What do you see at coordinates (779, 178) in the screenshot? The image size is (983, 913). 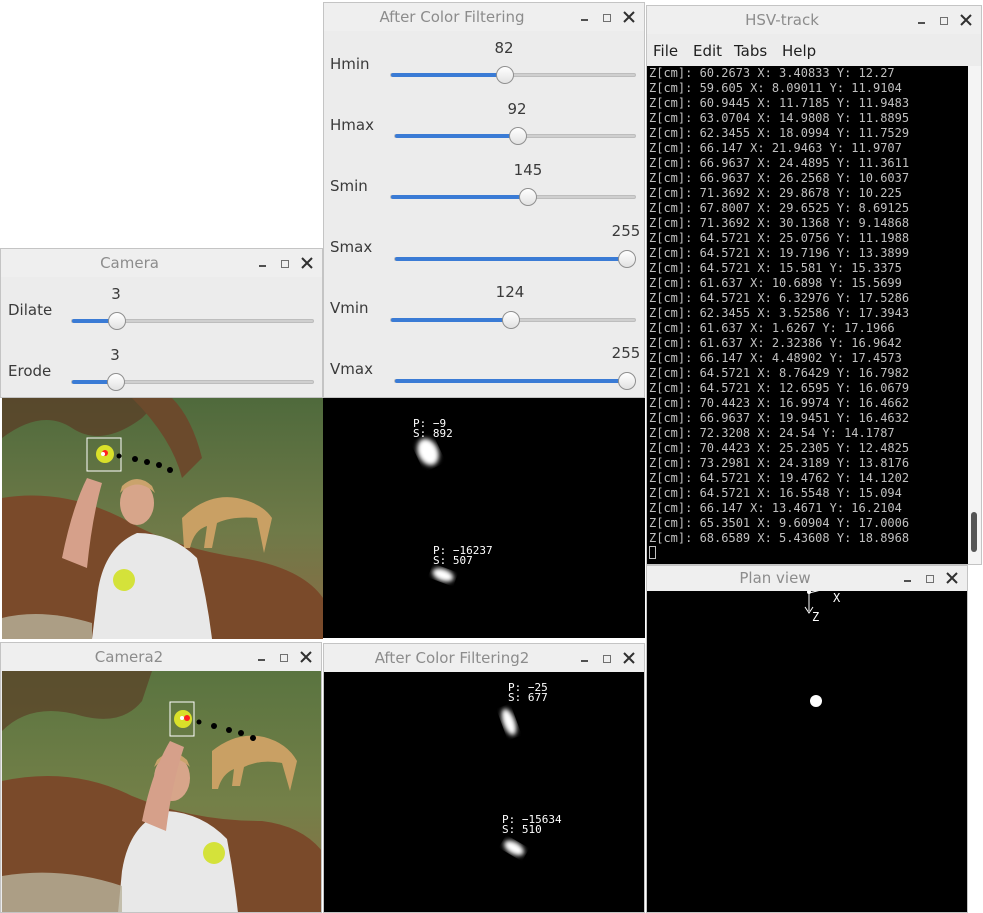 I see `terminal-line: Z[cm]: 66.9637 X: 26.2568 Y: 10.6037` at bounding box center [779, 178].